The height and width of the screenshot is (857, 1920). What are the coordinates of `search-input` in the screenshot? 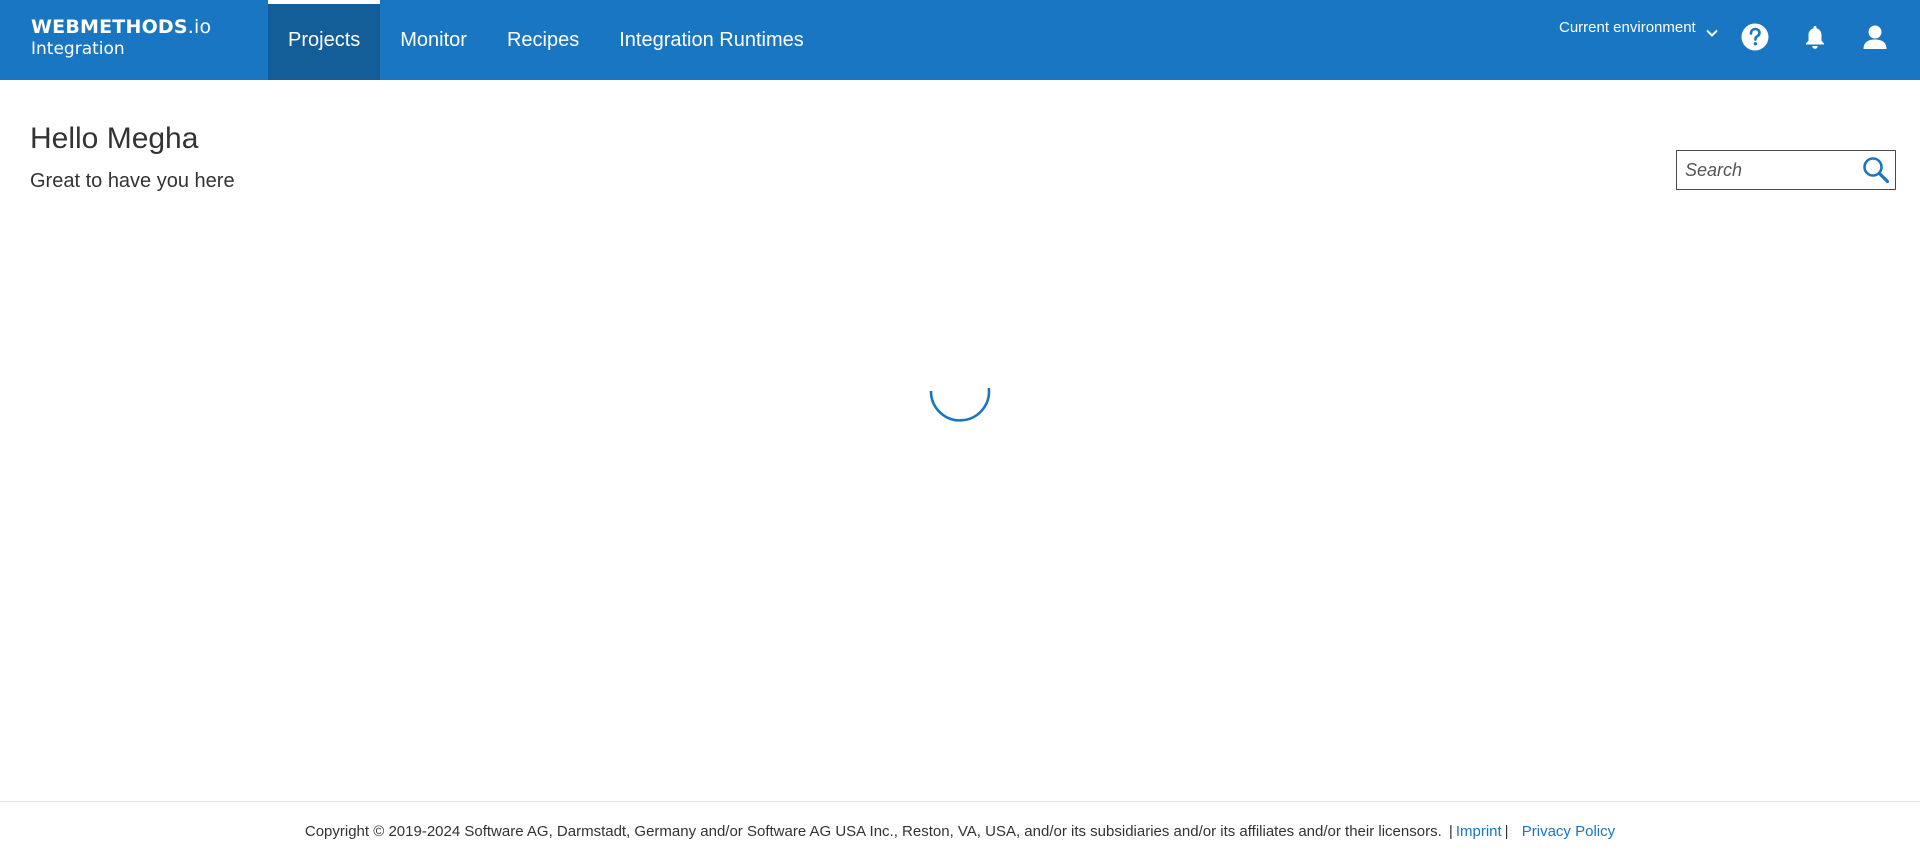 It's located at (1769, 170).